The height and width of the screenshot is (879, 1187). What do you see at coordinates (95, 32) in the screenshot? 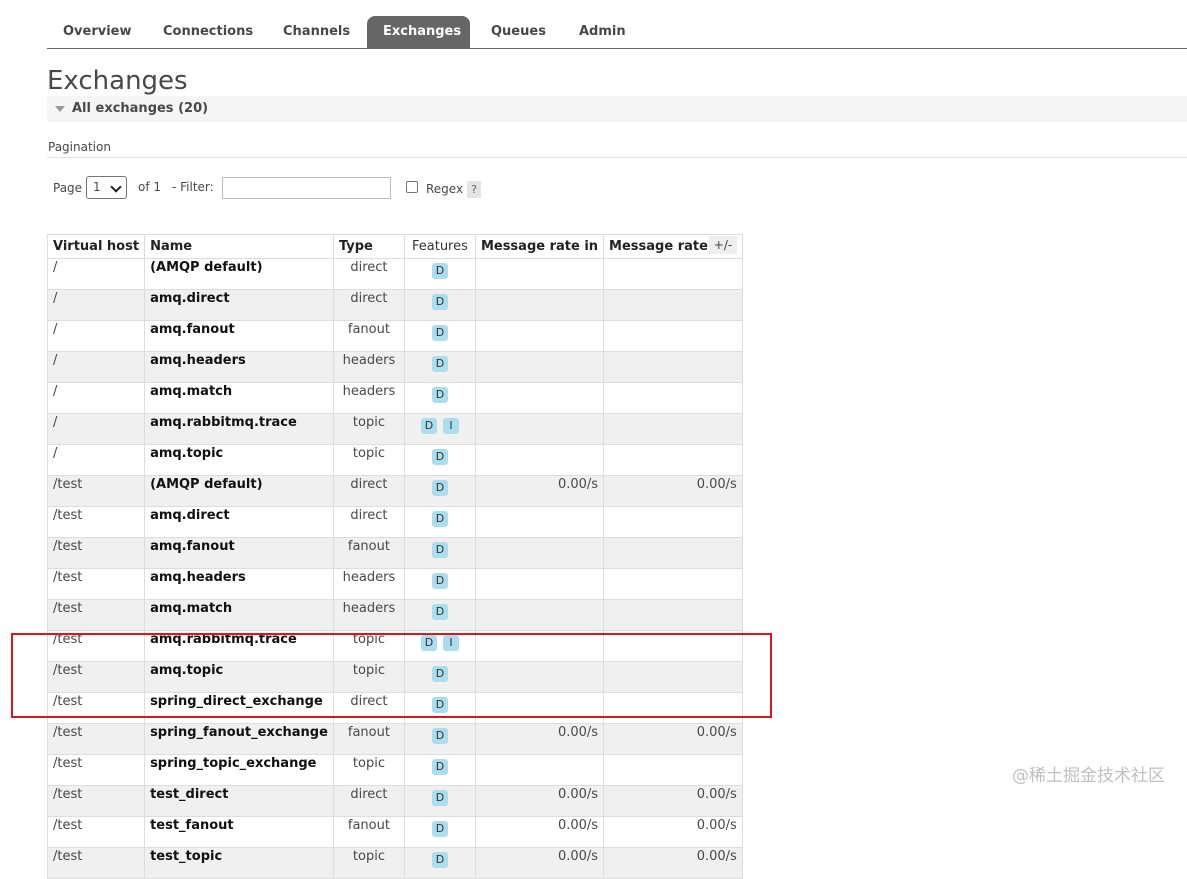
I see `tab-overview: Overview` at bounding box center [95, 32].